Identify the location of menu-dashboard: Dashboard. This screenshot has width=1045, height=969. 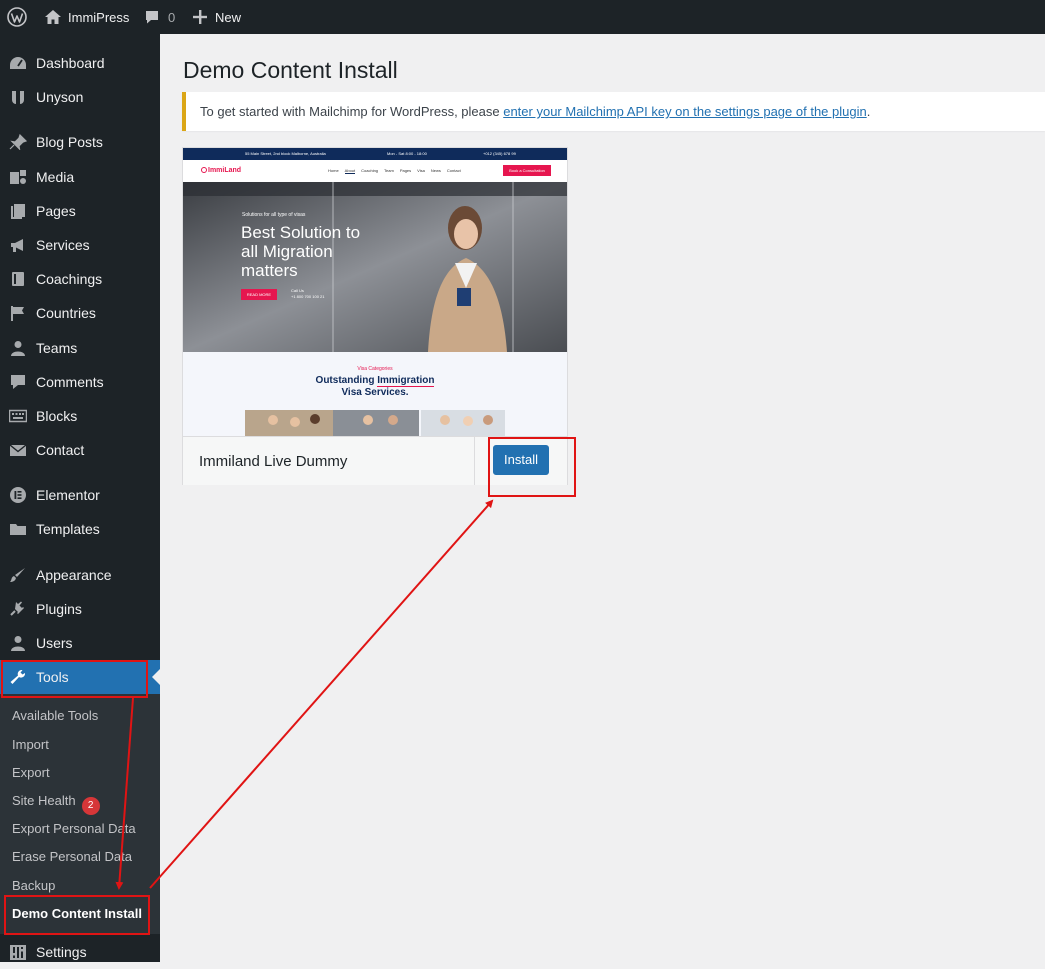
(80, 63).